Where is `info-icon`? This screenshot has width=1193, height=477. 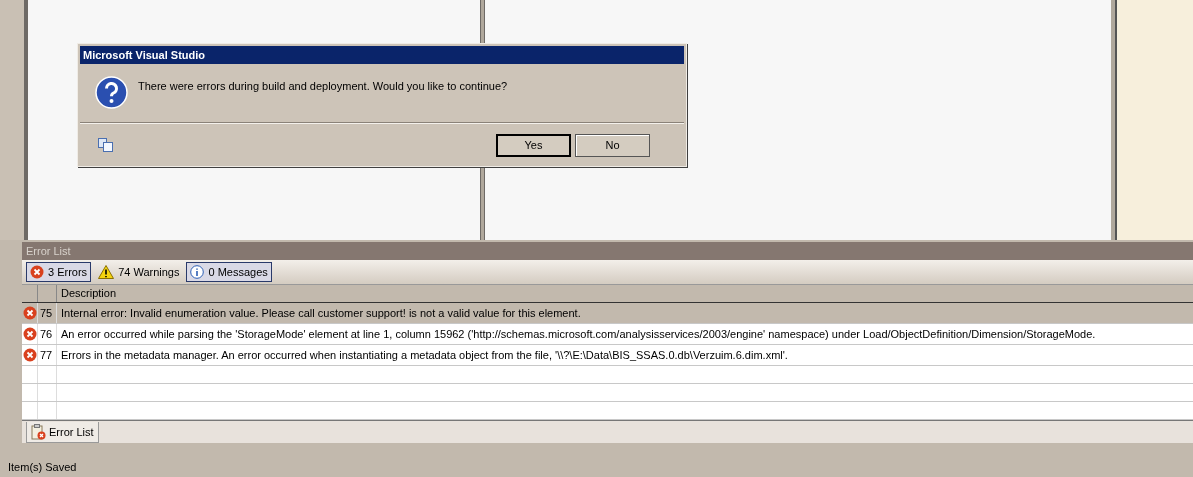 info-icon is located at coordinates (197, 272).